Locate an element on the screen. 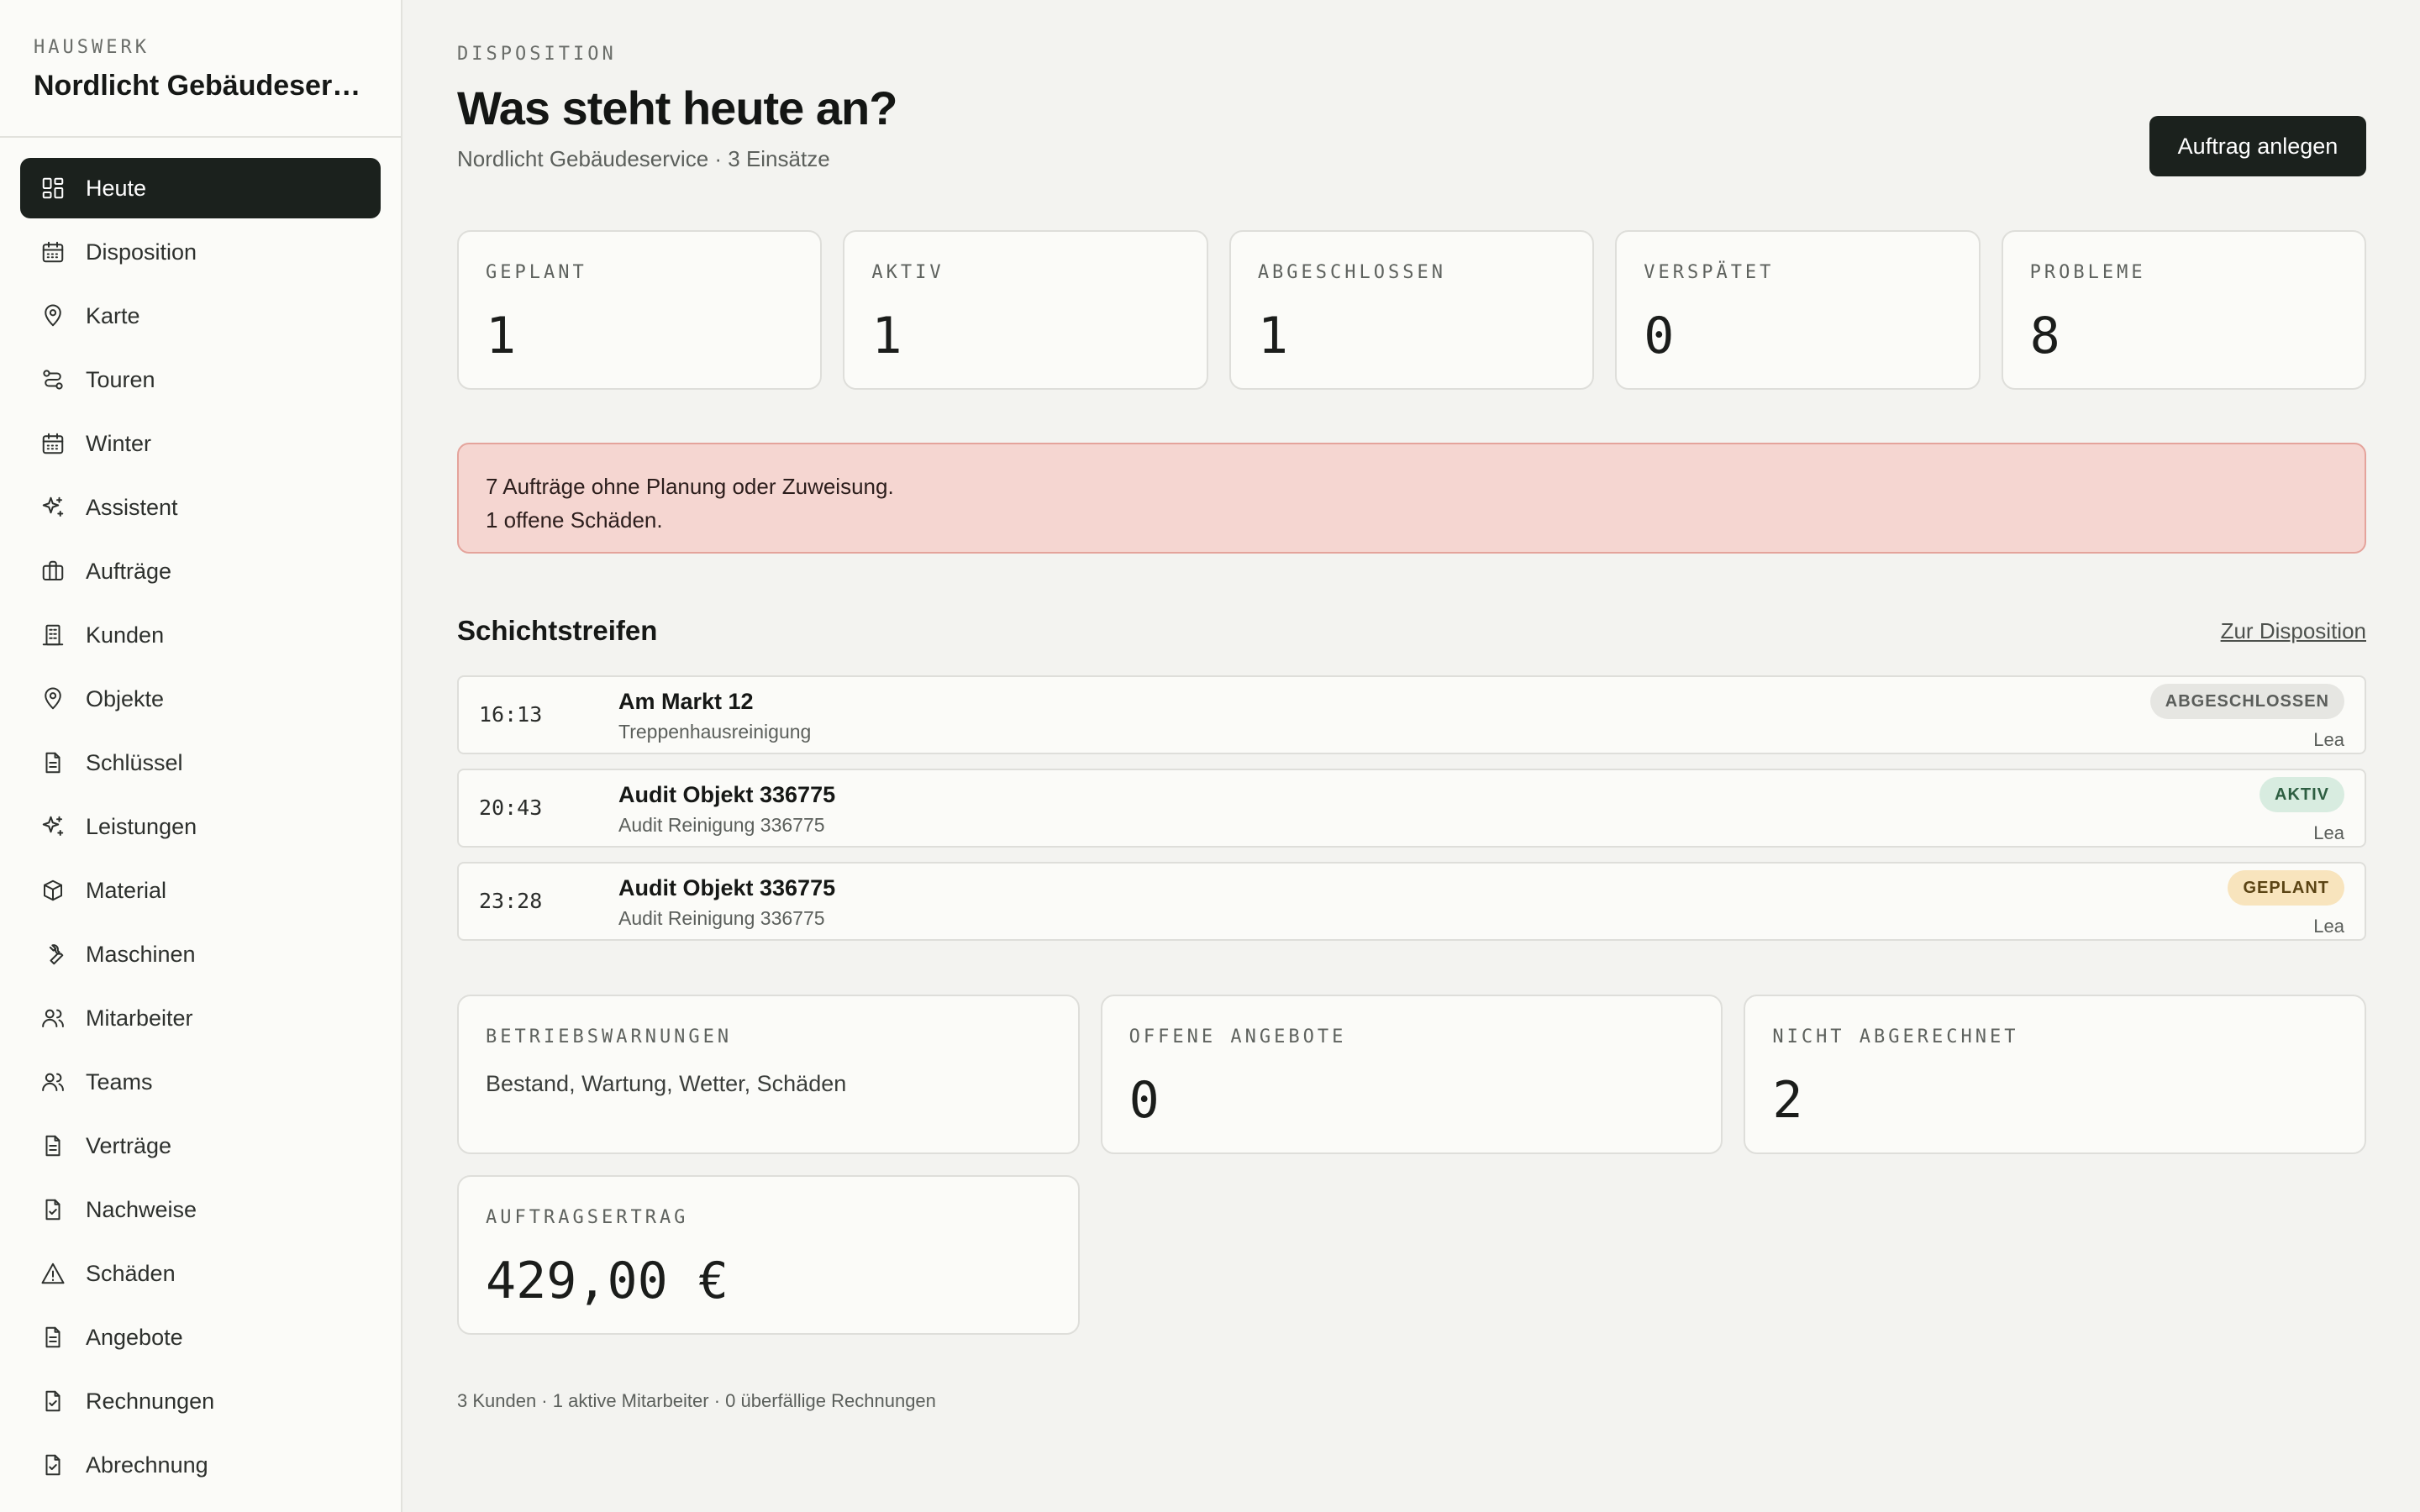  kpi-label: VERSPÄTET is located at coordinates (1710, 272).